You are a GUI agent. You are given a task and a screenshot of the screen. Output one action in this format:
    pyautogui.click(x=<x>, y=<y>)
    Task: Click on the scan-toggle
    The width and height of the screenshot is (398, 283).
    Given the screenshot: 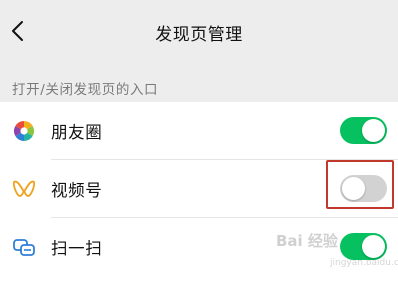 What is the action you would take?
    pyautogui.click(x=363, y=246)
    